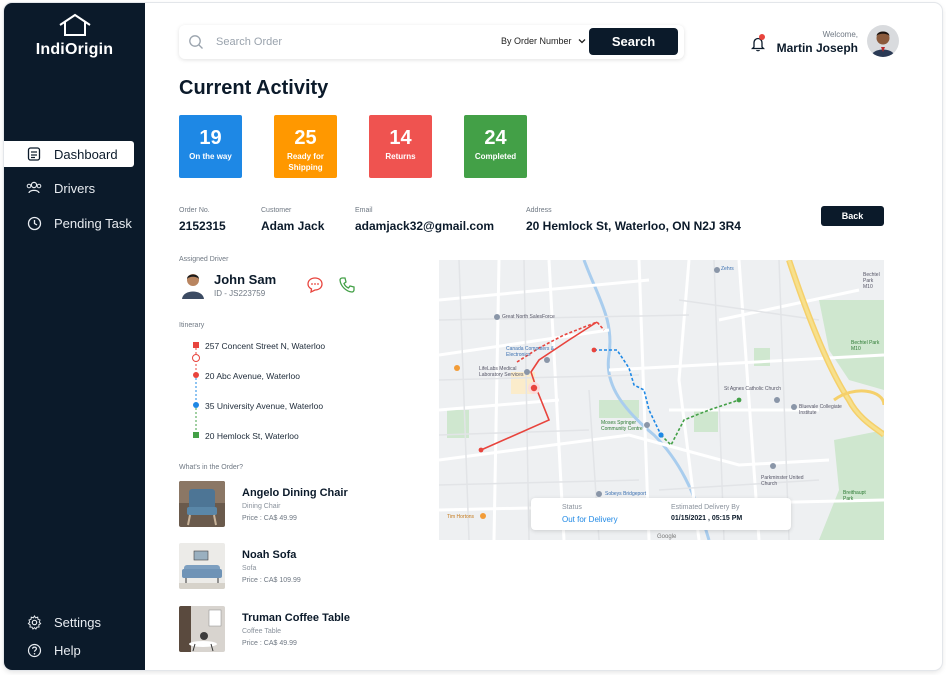  Describe the element at coordinates (633, 41) in the screenshot. I see `search-button: Search` at that location.